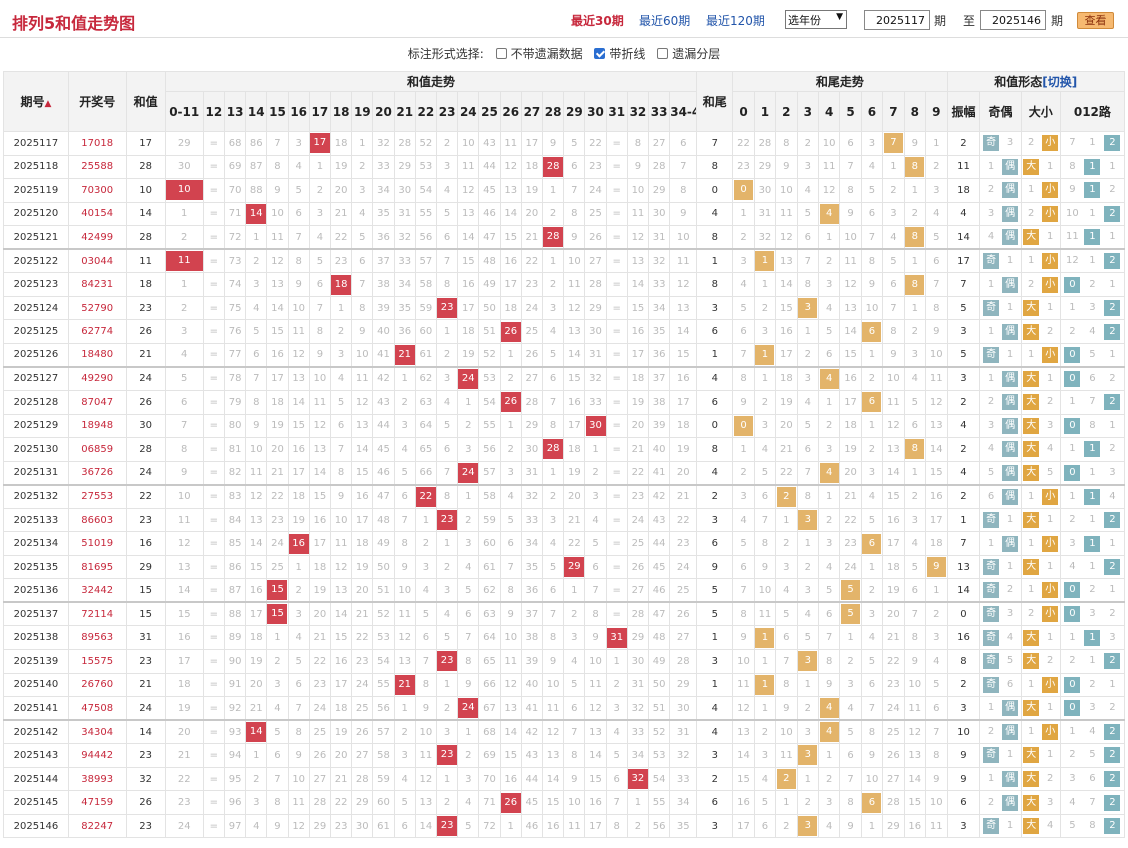 This screenshot has height=848, width=1128. Describe the element at coordinates (1072, 237) in the screenshot. I see `route-miss: 11` at that location.